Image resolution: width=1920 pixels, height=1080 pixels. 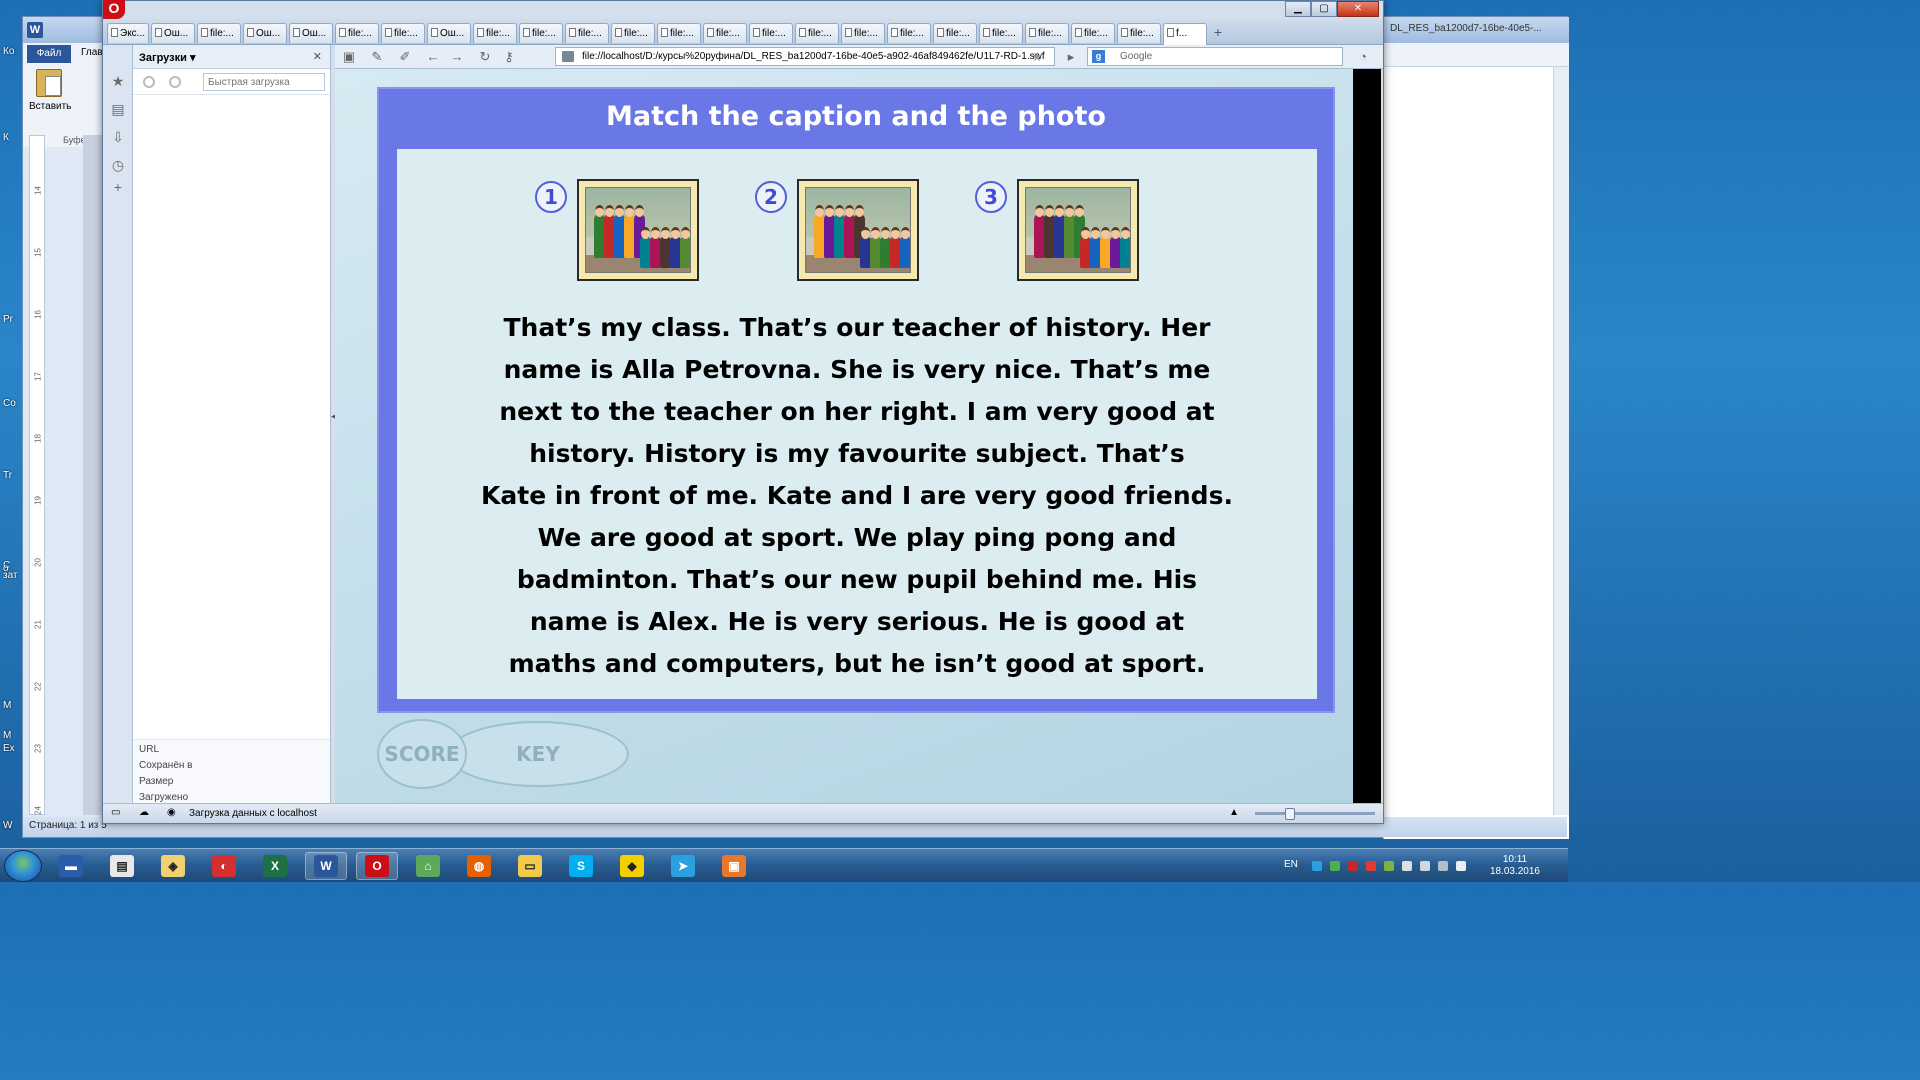 What do you see at coordinates (317, 56) in the screenshot?
I see `close-panel-icon: ✕` at bounding box center [317, 56].